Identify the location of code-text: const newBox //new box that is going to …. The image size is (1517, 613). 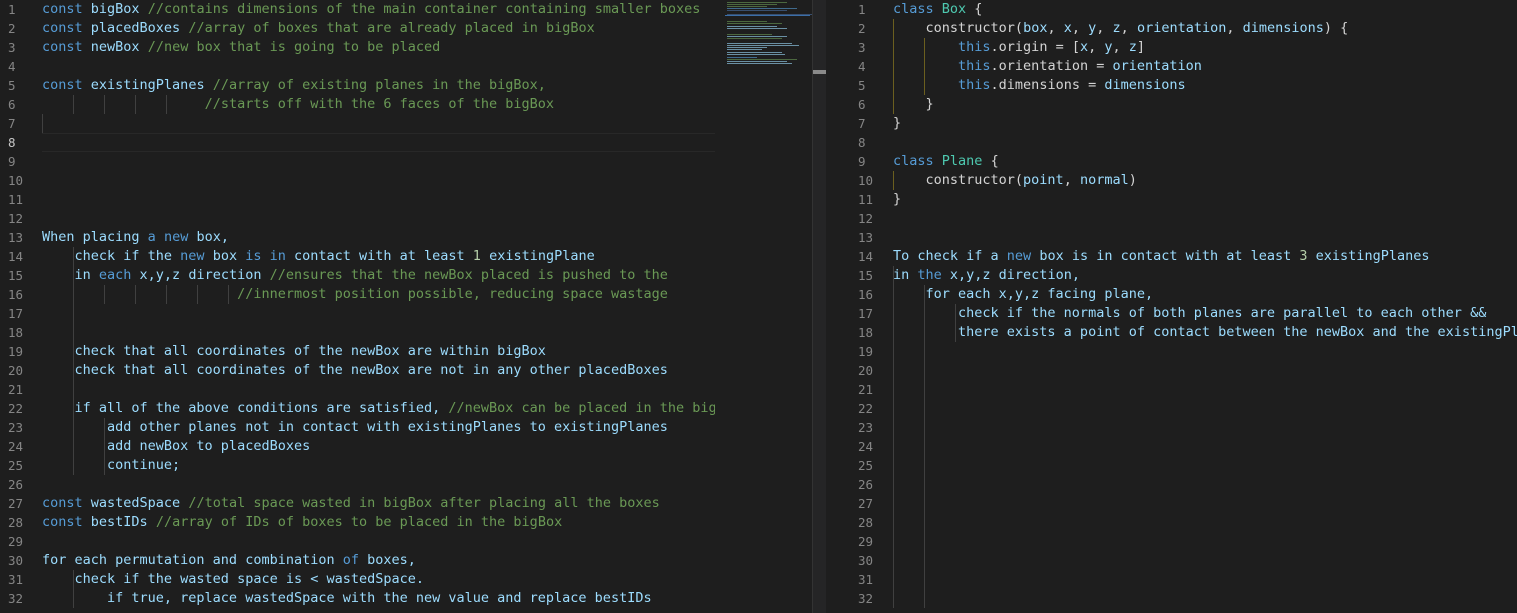
(241, 47).